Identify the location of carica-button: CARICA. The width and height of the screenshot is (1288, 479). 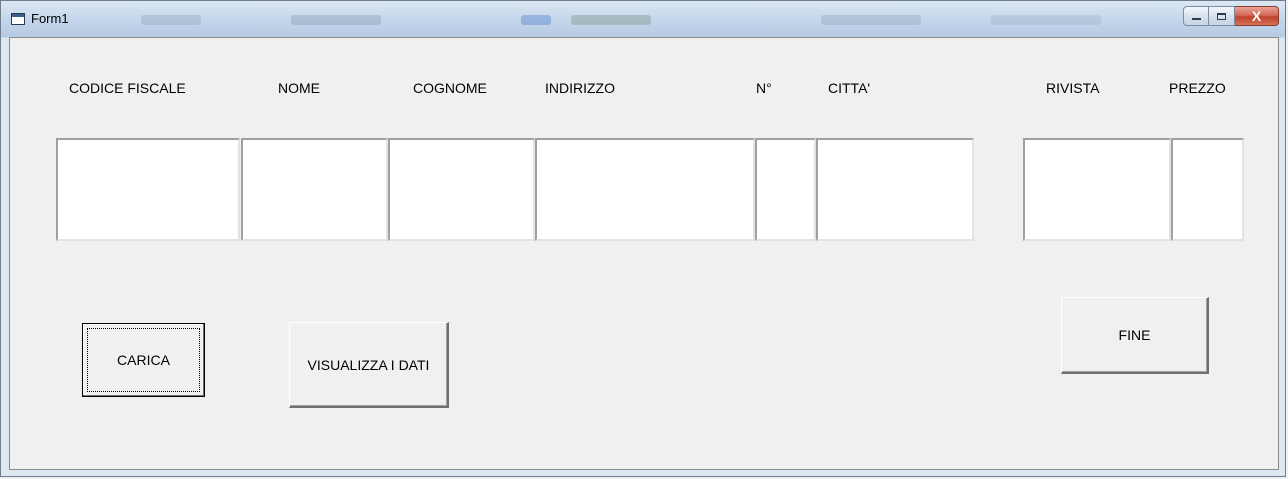
(143, 360).